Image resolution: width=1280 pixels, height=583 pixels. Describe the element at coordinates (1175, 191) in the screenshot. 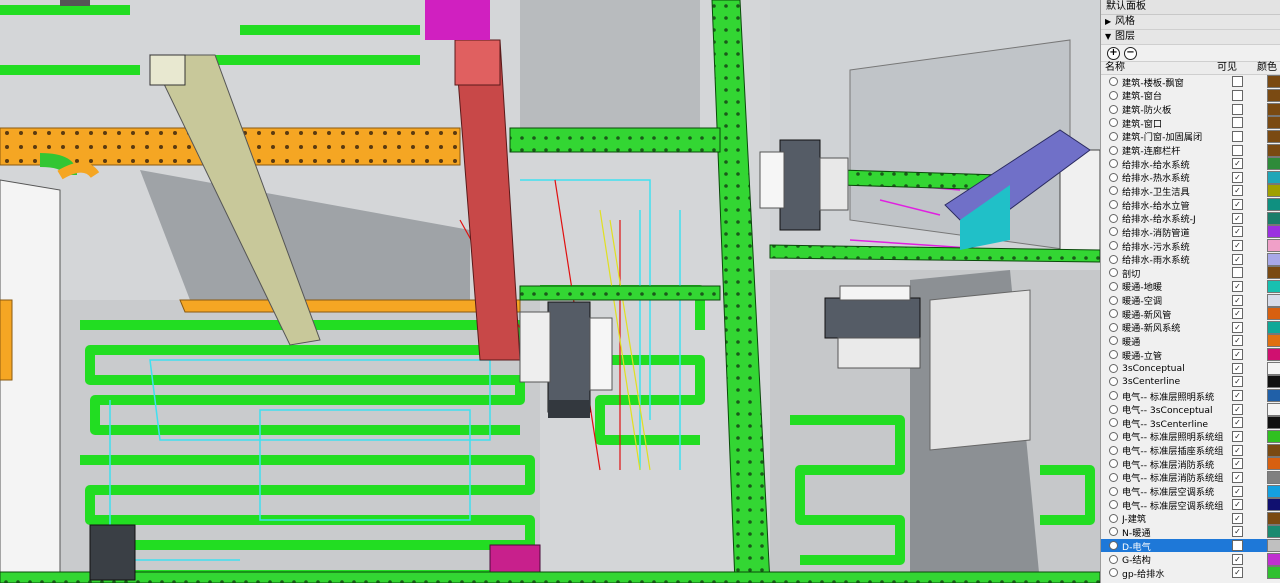

I see `layer-name: 给排水-卫生洁具` at that location.